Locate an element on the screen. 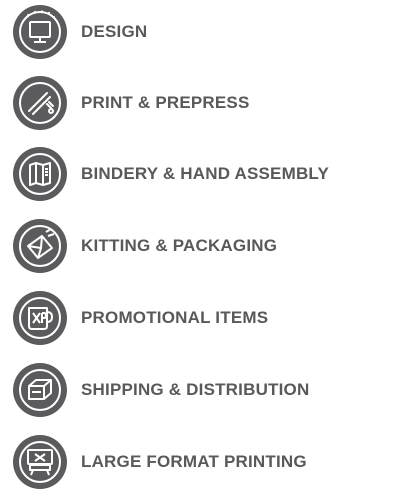  print-roller-icon is located at coordinates (40, 103).